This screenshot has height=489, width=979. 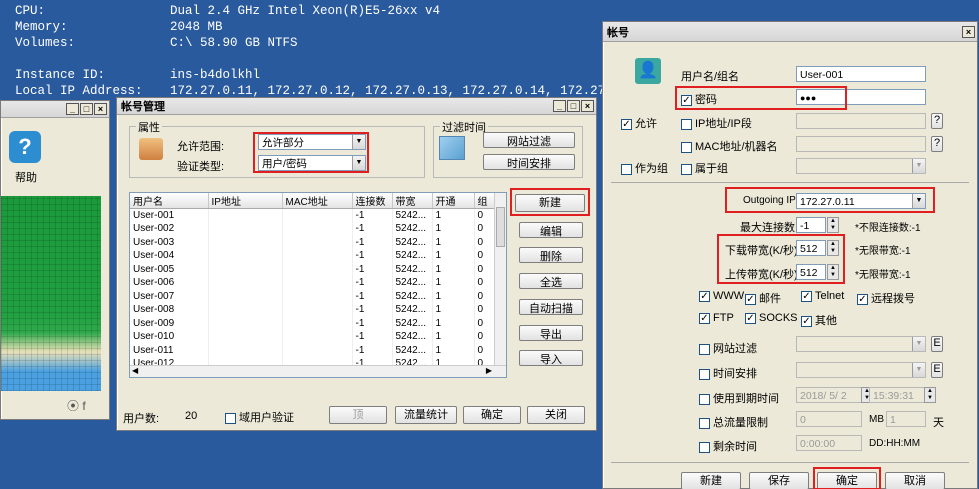 I want to click on cancel-button: 取消, so click(x=915, y=480).